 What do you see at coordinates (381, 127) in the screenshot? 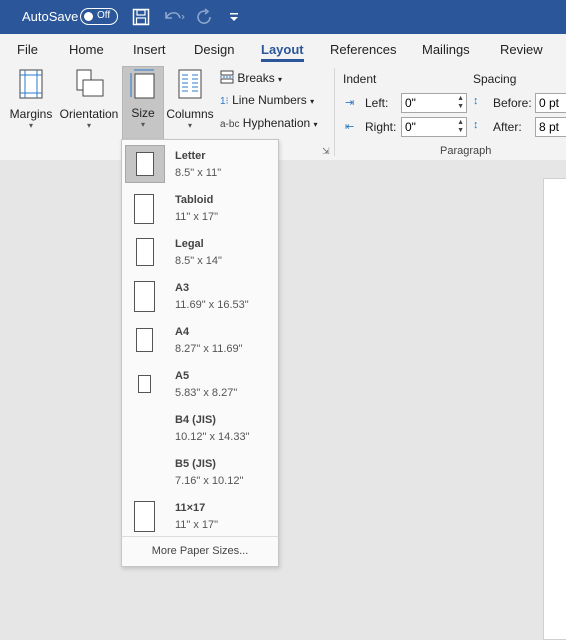
I see `indent-right-label: Right:` at bounding box center [381, 127].